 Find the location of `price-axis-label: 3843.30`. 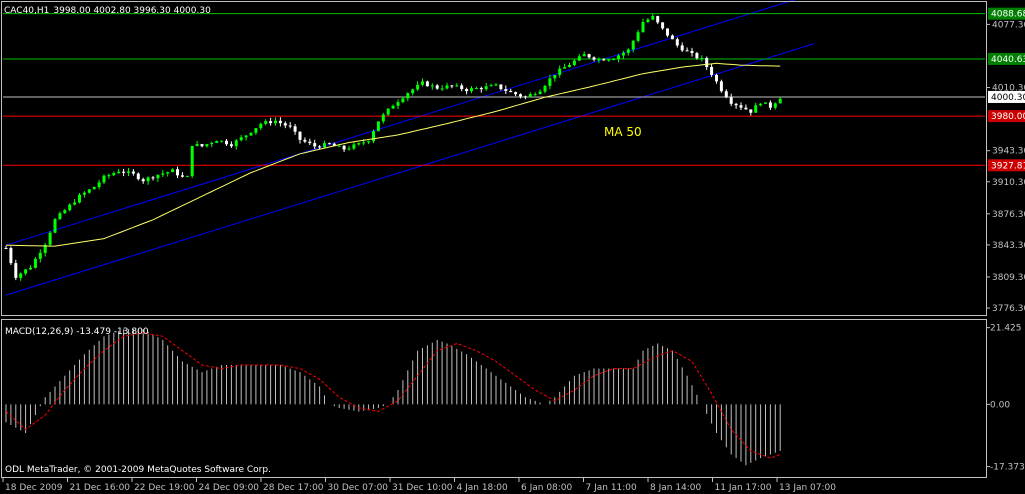

price-axis-label: 3843.30 is located at coordinates (1008, 246).